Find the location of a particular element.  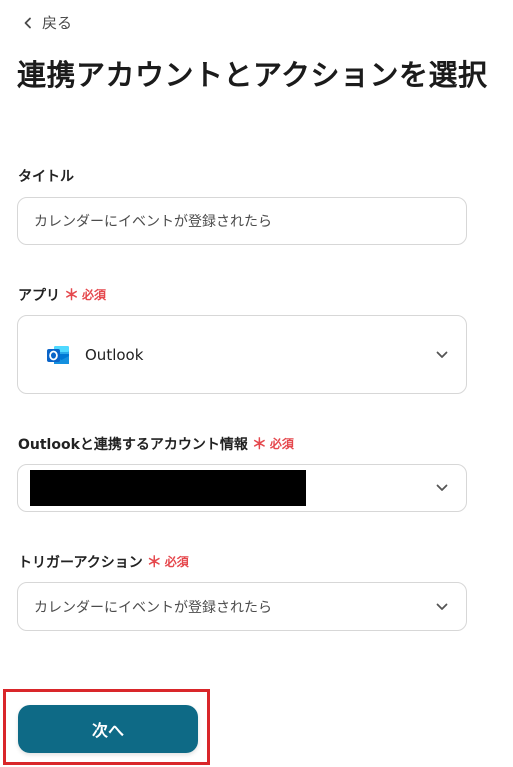

back-label: 戻る is located at coordinates (57, 23).